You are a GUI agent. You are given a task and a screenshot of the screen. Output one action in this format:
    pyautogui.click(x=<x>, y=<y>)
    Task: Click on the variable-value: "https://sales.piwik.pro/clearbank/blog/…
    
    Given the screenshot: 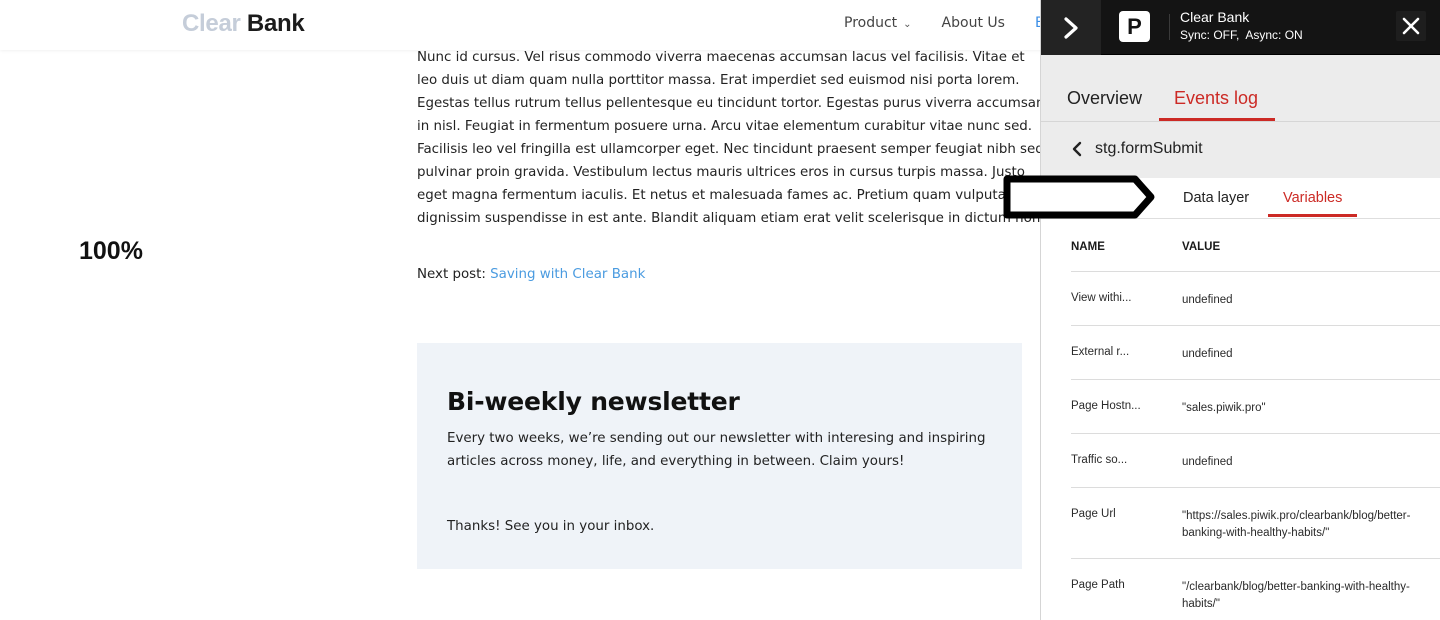 What is the action you would take?
    pyautogui.click(x=1296, y=524)
    